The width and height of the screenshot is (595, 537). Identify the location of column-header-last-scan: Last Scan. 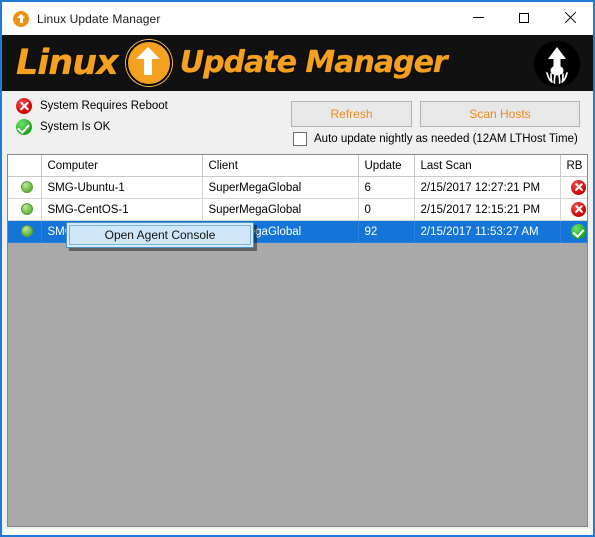
(487, 166).